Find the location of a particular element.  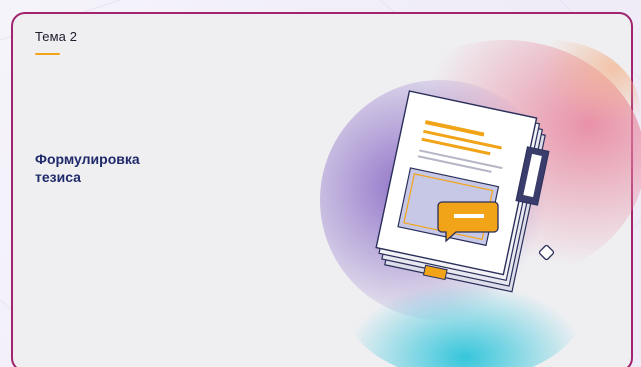

slide-title: Формулировка тезиса is located at coordinates (135, 168).